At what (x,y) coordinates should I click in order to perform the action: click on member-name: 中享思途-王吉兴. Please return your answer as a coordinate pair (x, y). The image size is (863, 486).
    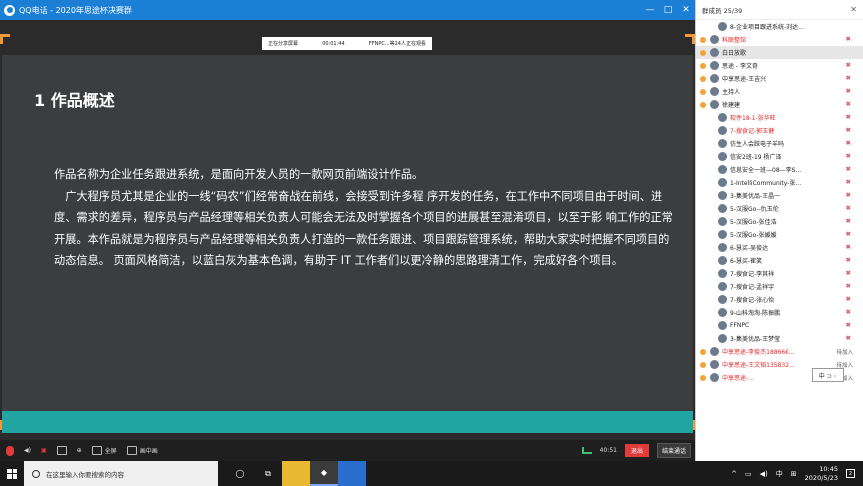
    Looking at the image, I should click on (744, 79).